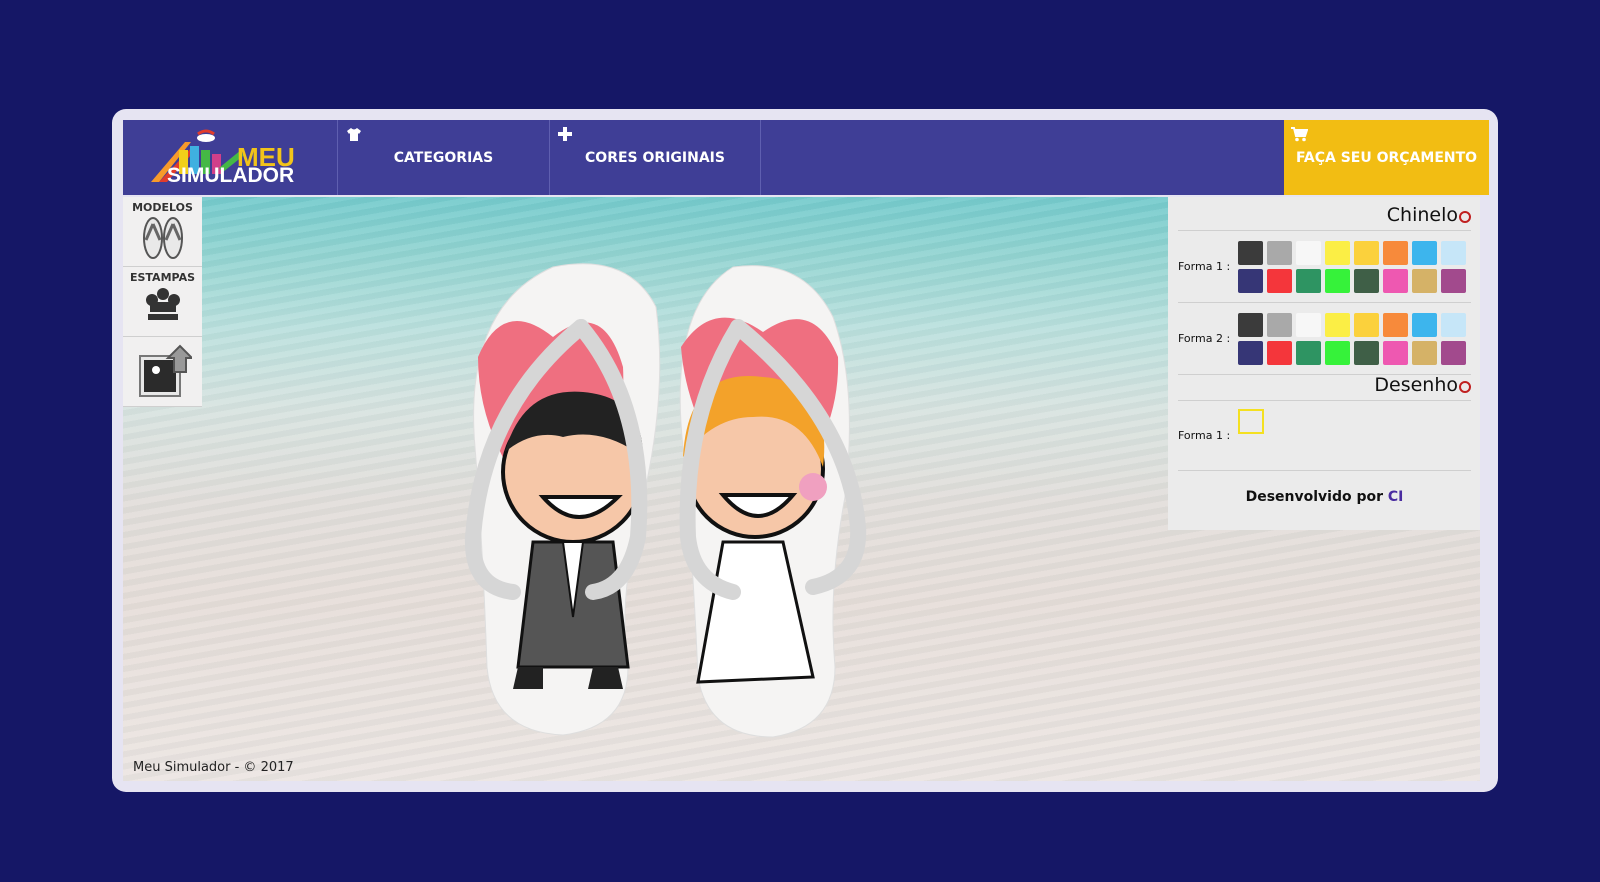 This screenshot has width=1600, height=882. Describe the element at coordinates (1352, 266) in the screenshot. I see `forma-1-swatches` at that location.